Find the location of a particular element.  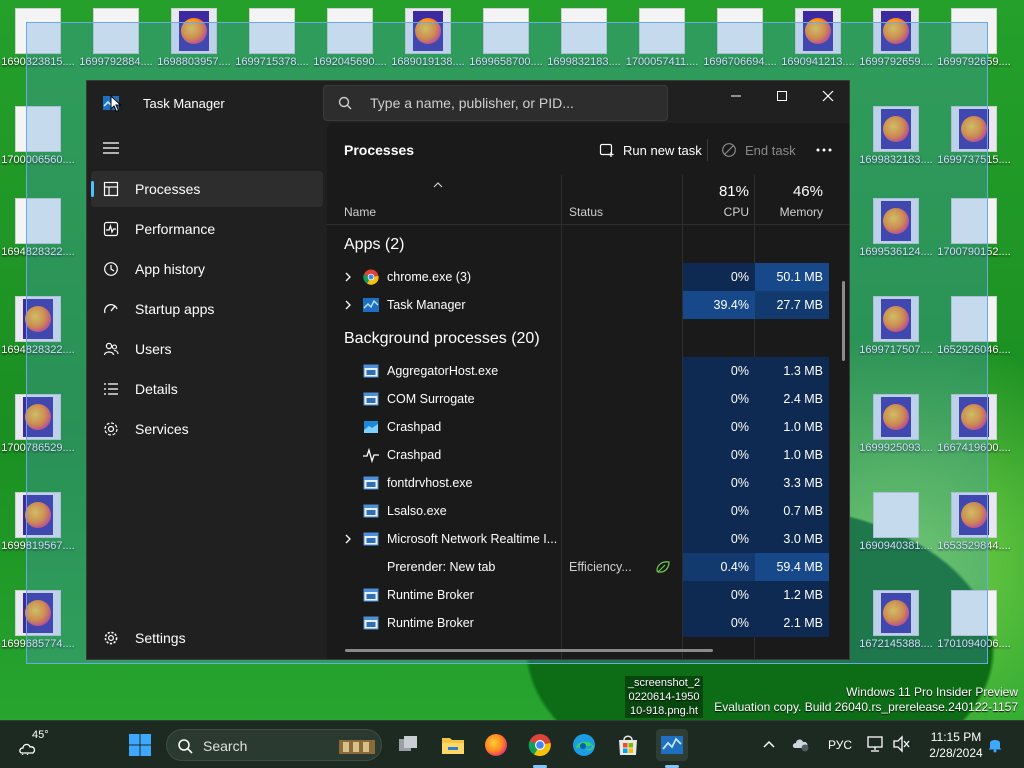

weather-widget: 45° is located at coordinates (36, 745).